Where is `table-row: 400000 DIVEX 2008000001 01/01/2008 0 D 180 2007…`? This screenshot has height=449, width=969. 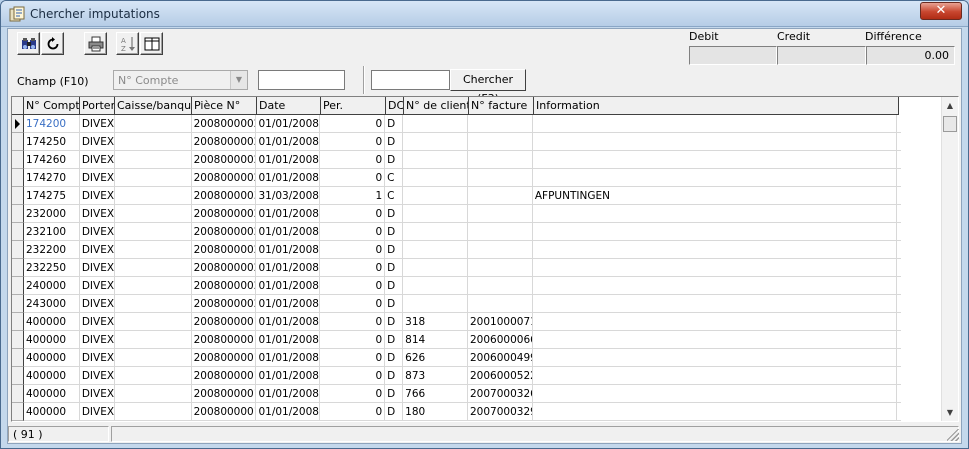 table-row: 400000 DIVEX 2008000001 01/01/2008 0 D 180 2007… is located at coordinates (456, 412).